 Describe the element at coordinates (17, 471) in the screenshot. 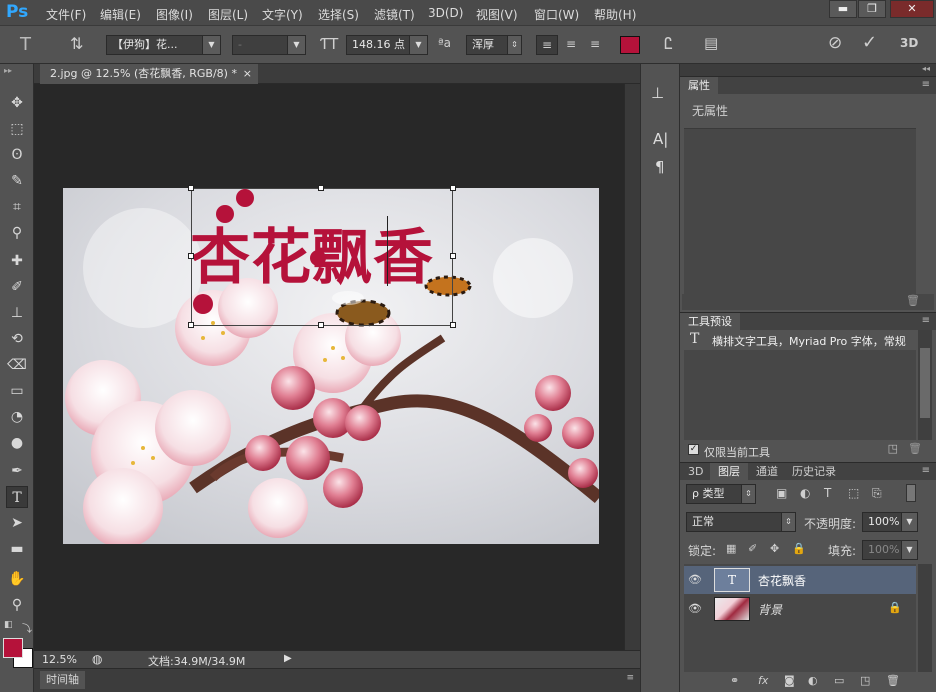

I see `pen-tool-icon: ✒` at that location.